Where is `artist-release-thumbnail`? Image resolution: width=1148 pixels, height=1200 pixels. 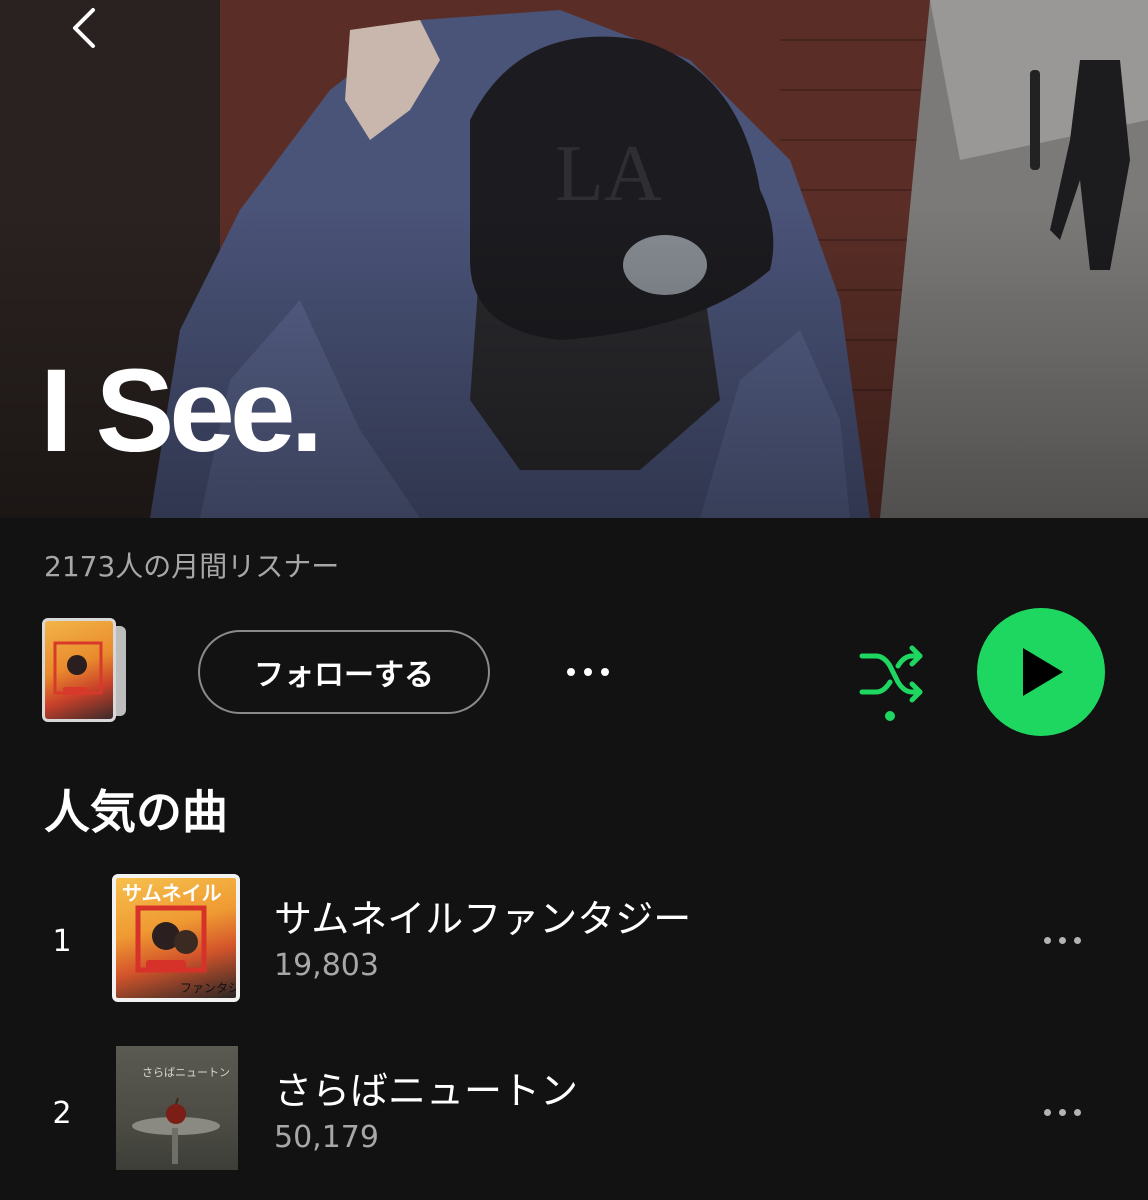
artist-release-thumbnail is located at coordinates (90, 672).